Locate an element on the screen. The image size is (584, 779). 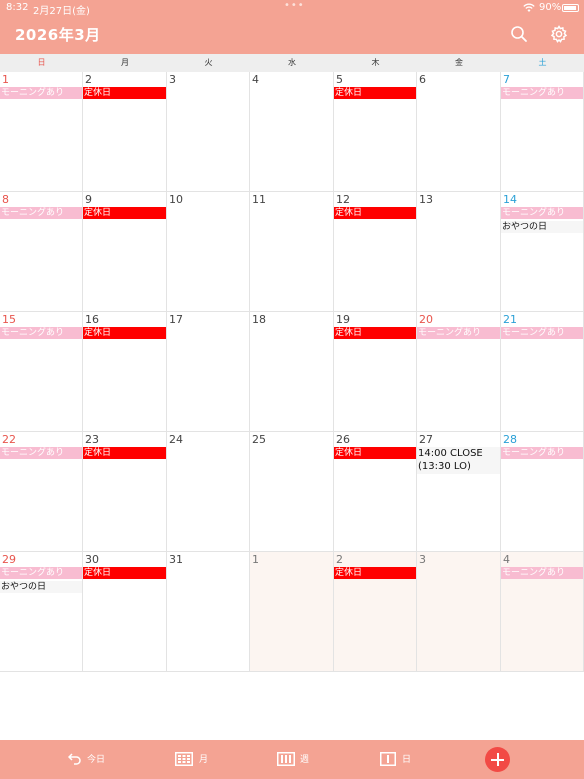
tab-week-label: 週 is located at coordinates (305, 760).